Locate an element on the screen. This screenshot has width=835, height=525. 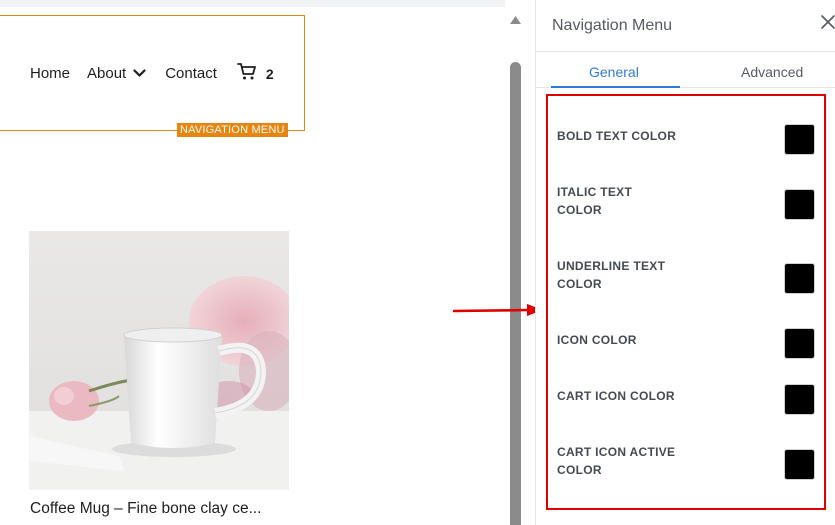
annotation-arrow-icon is located at coordinates (498, 312).